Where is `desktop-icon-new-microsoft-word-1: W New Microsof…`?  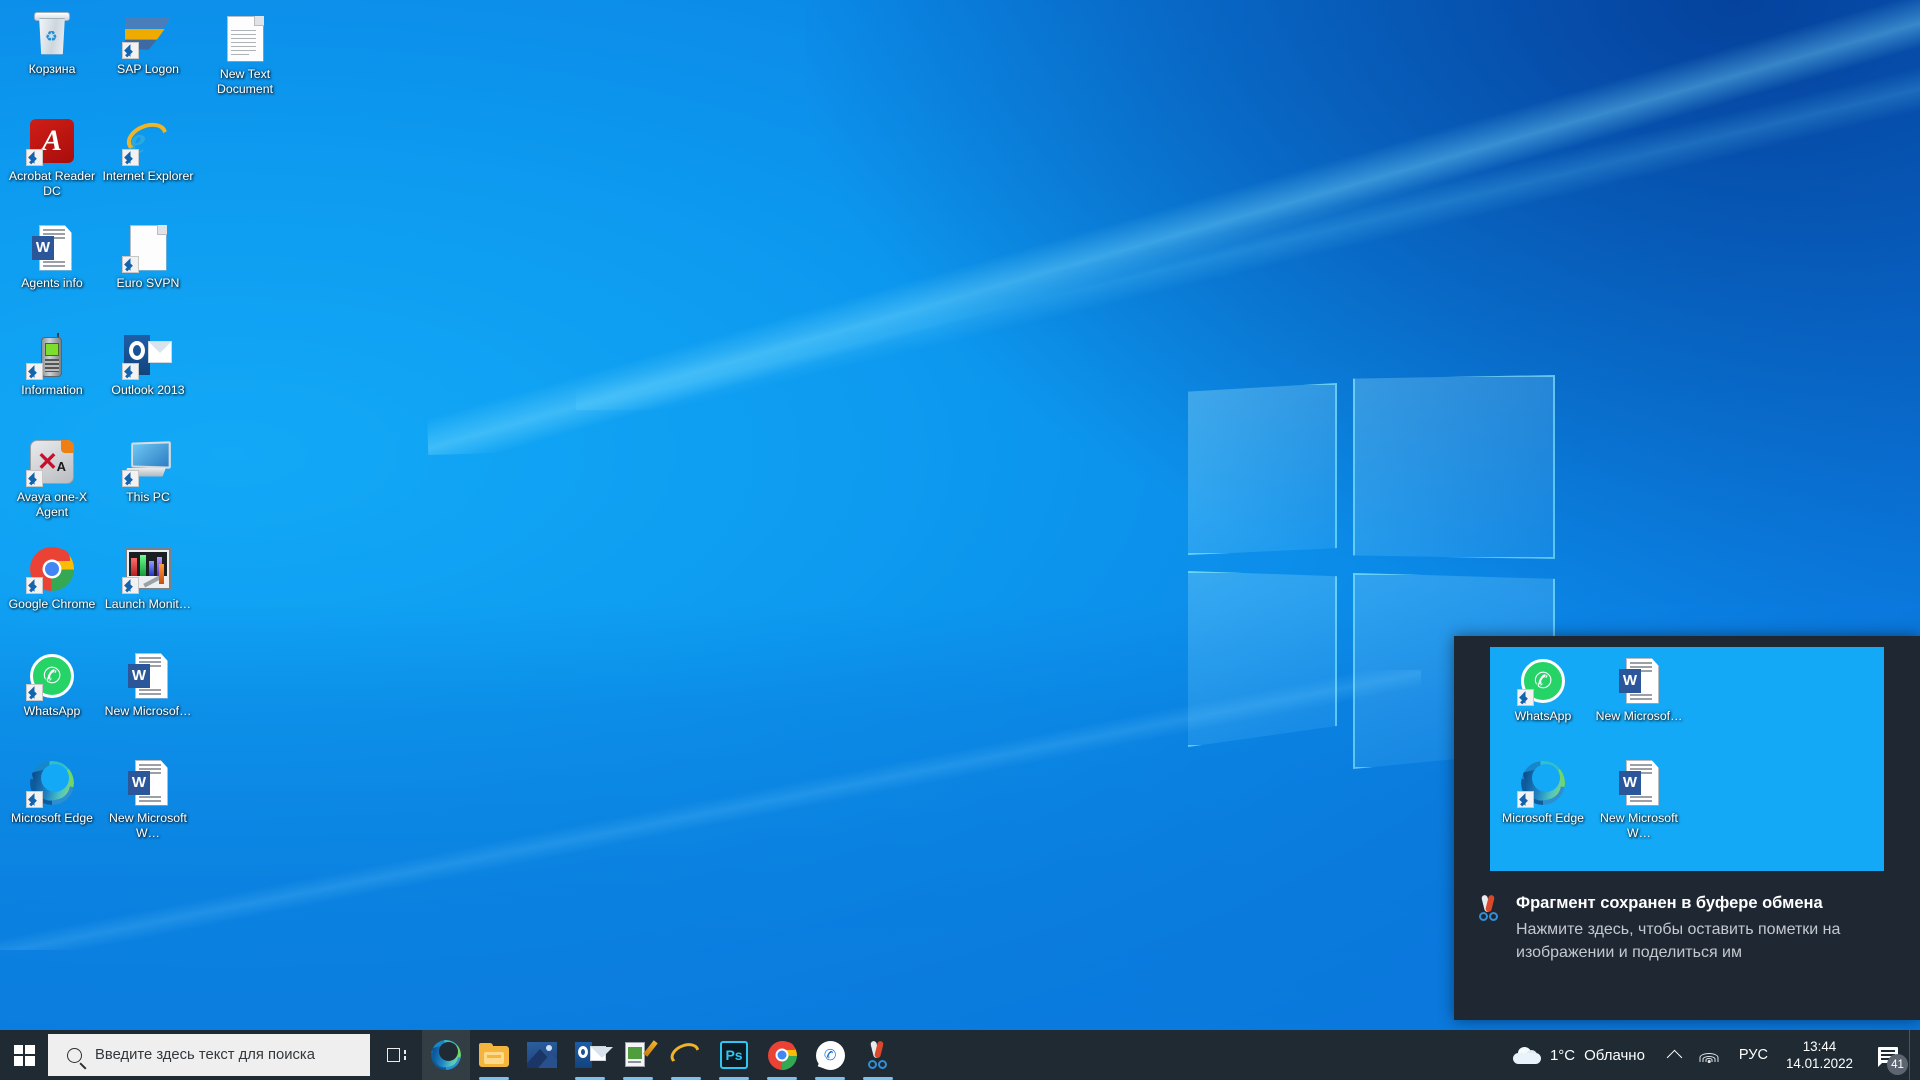 desktop-icon-new-microsoft-word-1: W New Microsof… is located at coordinates (148, 699).